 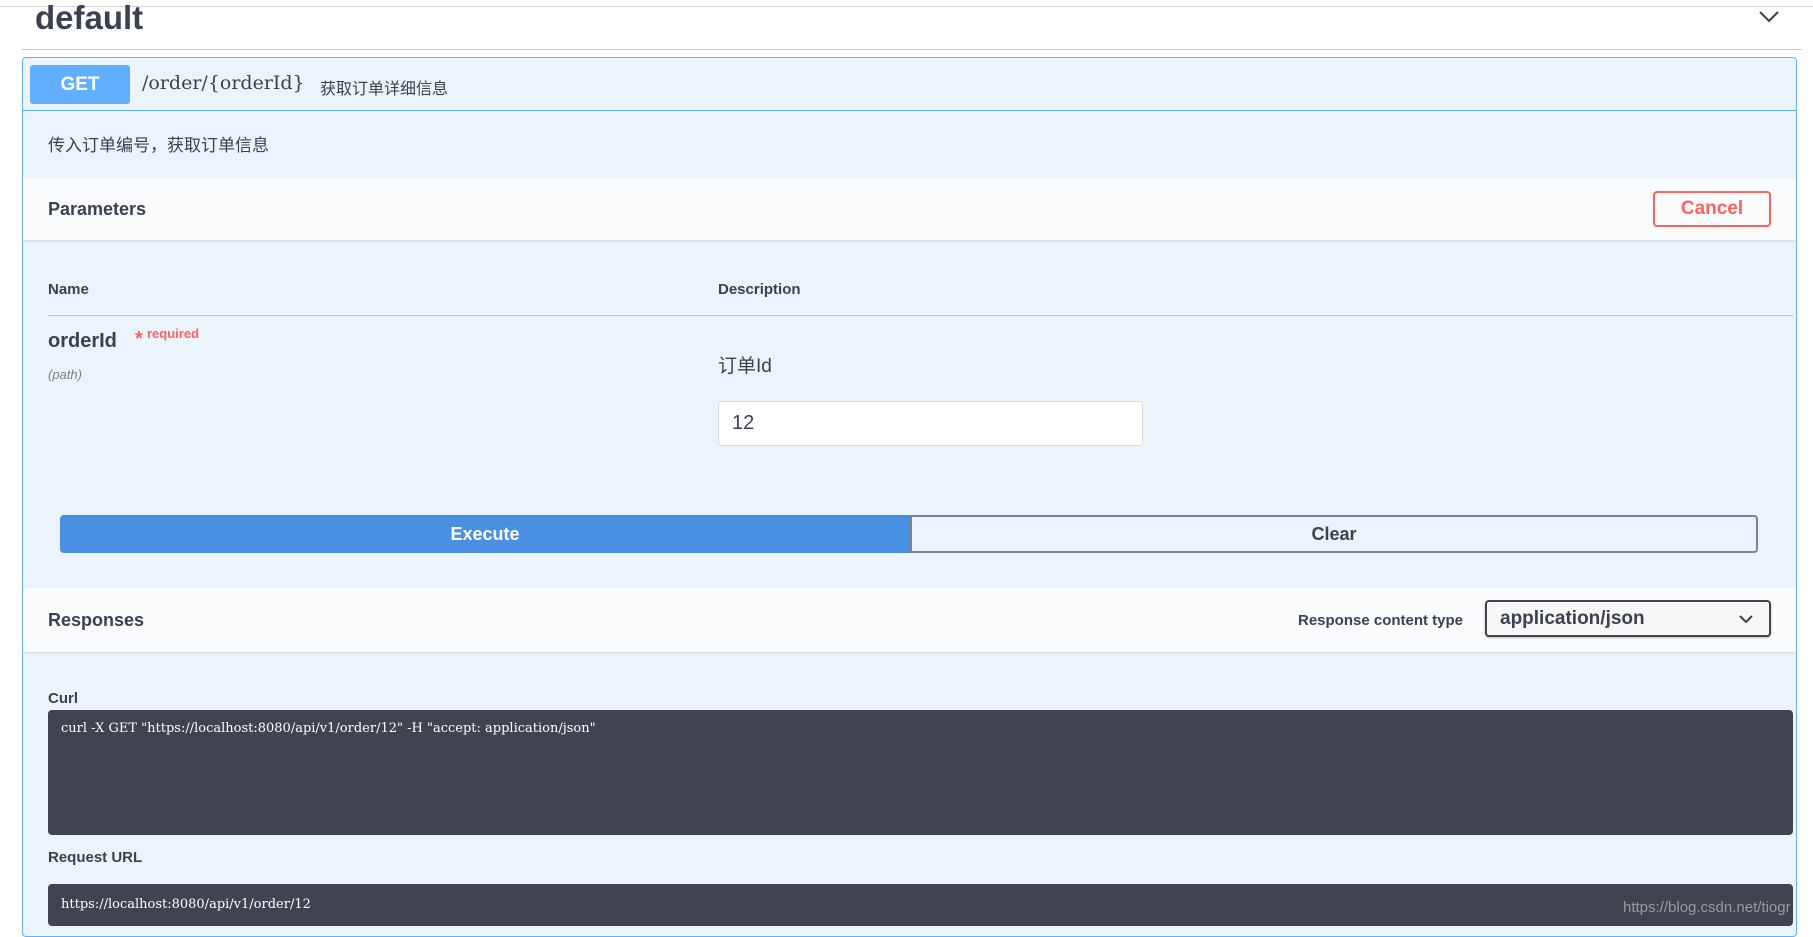 What do you see at coordinates (96, 620) in the screenshot?
I see `responses-title: Responses` at bounding box center [96, 620].